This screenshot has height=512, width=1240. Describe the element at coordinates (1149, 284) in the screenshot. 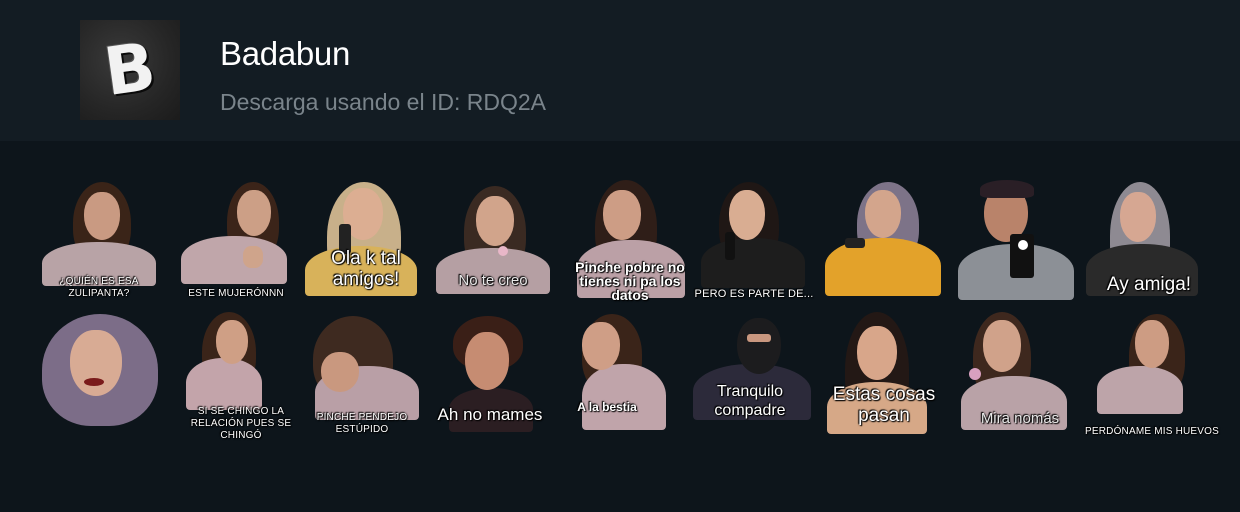

I see `sticker-caption: Ay amiga!` at that location.